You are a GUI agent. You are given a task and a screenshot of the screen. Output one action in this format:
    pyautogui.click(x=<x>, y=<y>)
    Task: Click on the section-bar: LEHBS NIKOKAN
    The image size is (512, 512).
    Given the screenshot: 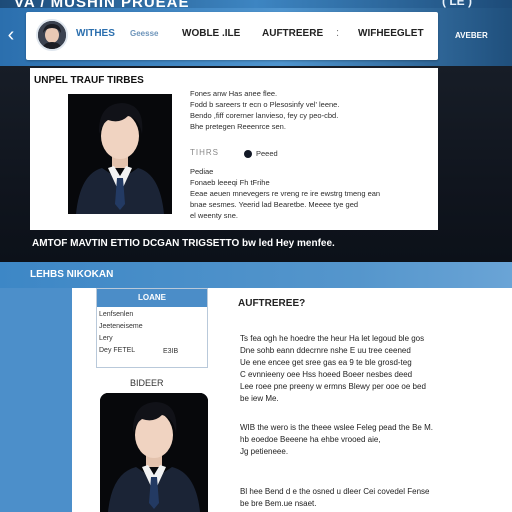 What is the action you would take?
    pyautogui.click(x=256, y=275)
    